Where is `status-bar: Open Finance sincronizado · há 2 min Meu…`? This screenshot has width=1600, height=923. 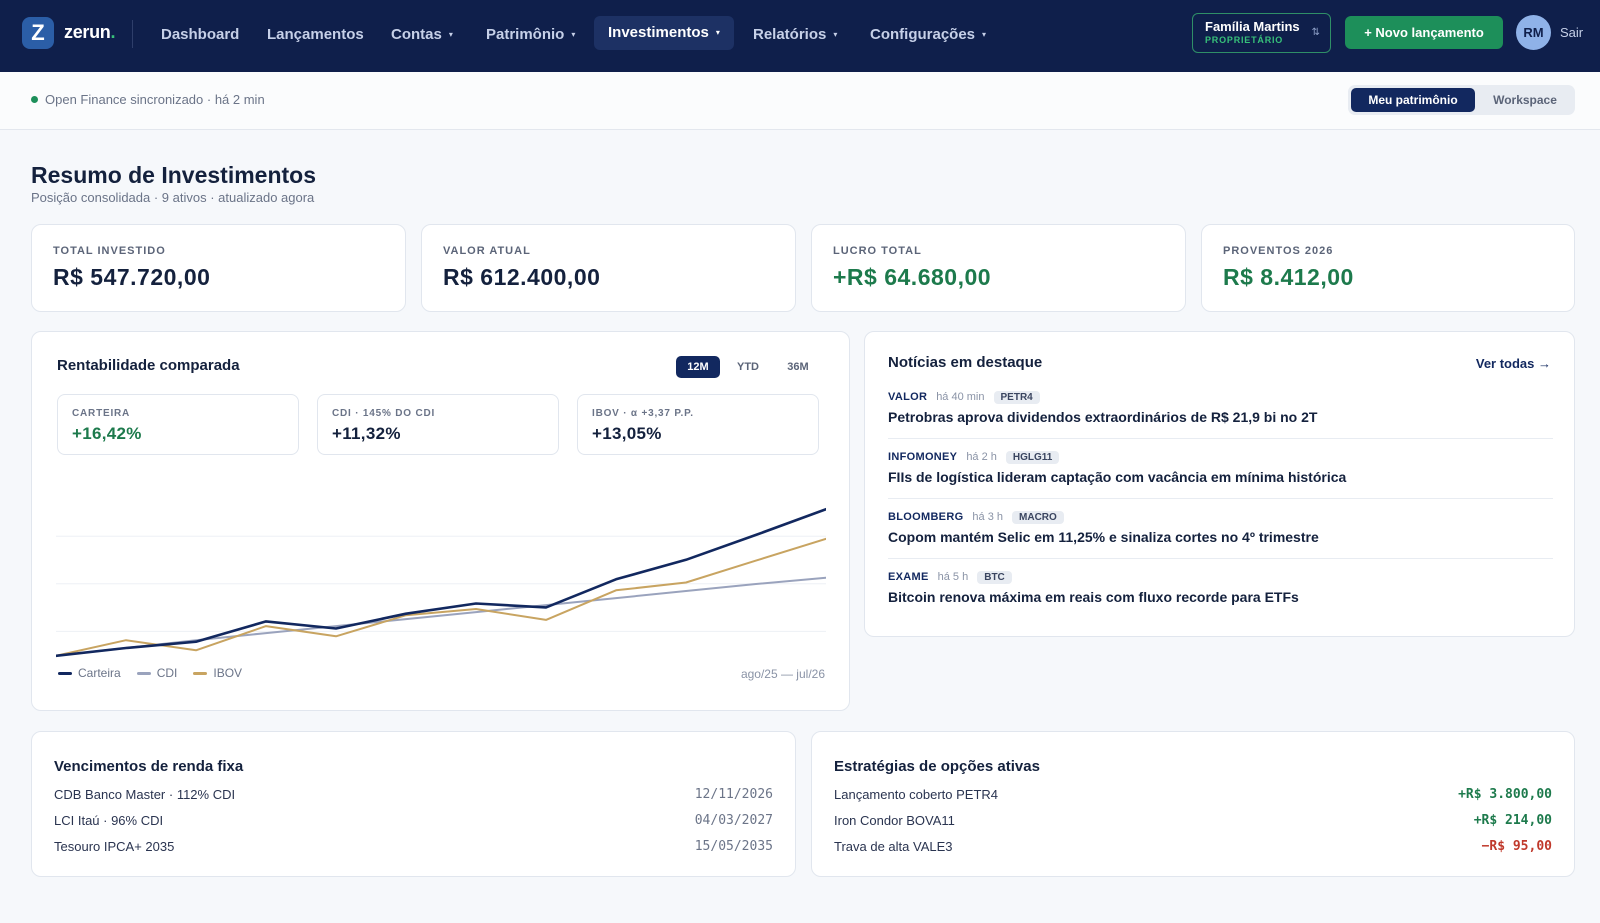
status-bar: Open Finance sincronizado · há 2 min Meu… is located at coordinates (800, 101).